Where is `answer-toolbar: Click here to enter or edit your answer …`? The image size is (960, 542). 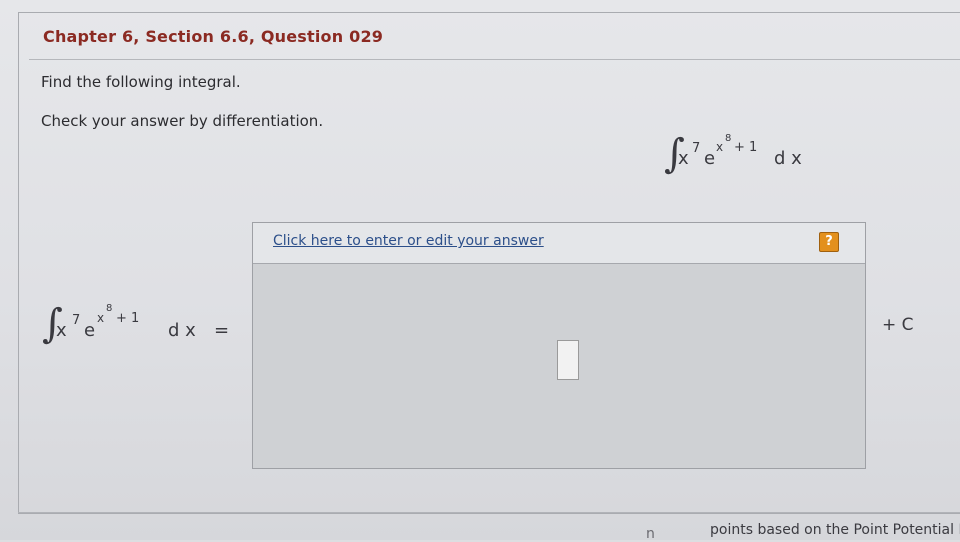 answer-toolbar: Click here to enter or edit your answer … is located at coordinates (559, 243).